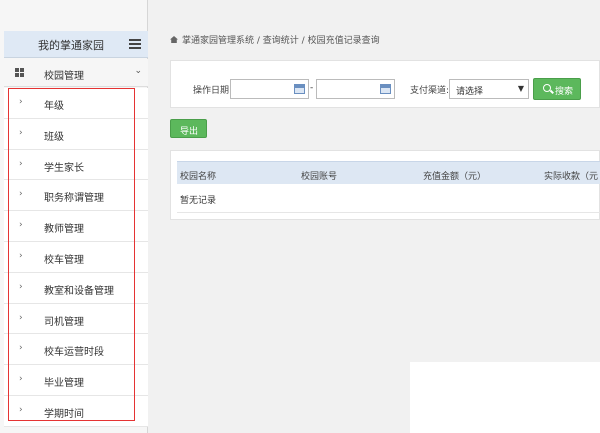  Describe the element at coordinates (564, 92) in the screenshot. I see `search-button-label: 搜索` at that location.